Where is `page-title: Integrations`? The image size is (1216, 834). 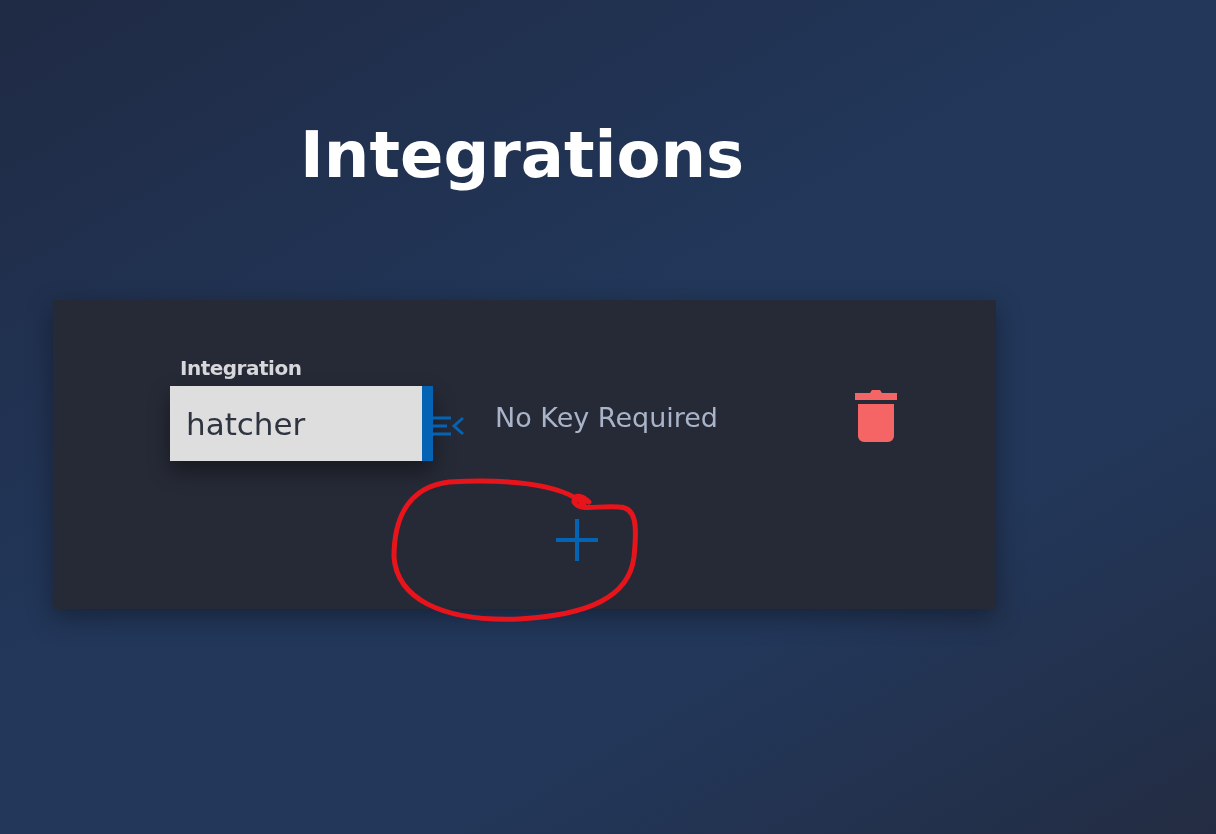 page-title: Integrations is located at coordinates (522, 155).